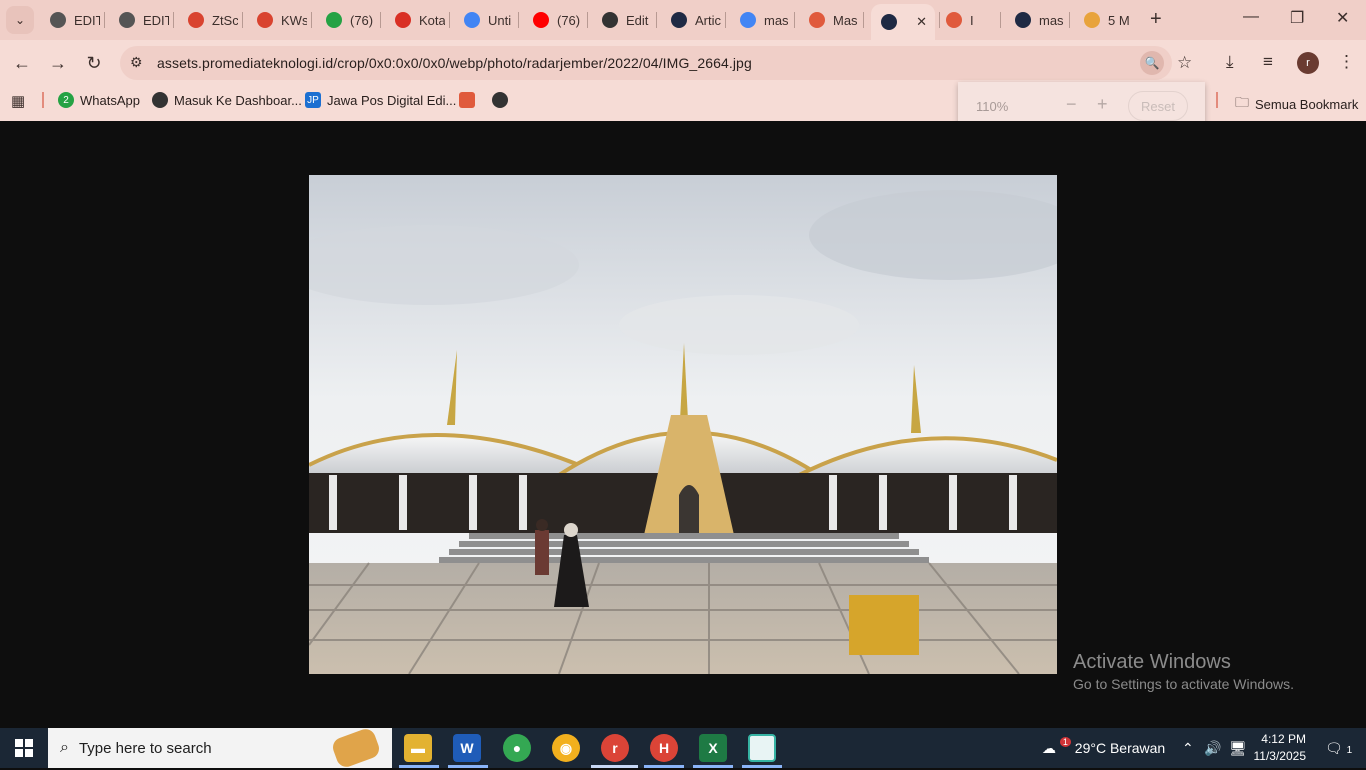  I want to click on browser-tab: 5 M, so click(1104, 20).